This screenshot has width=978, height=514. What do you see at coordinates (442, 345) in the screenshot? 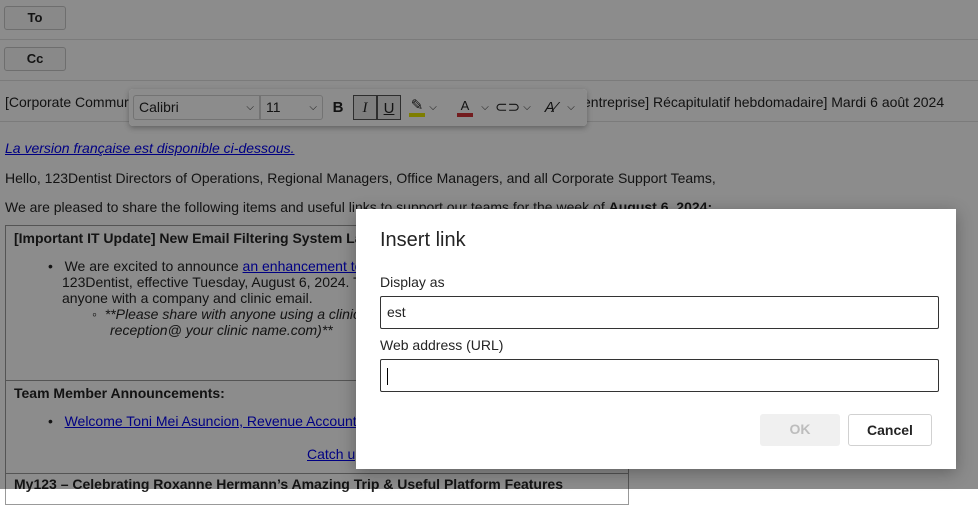
I see `url-label: Web address (URL)` at bounding box center [442, 345].